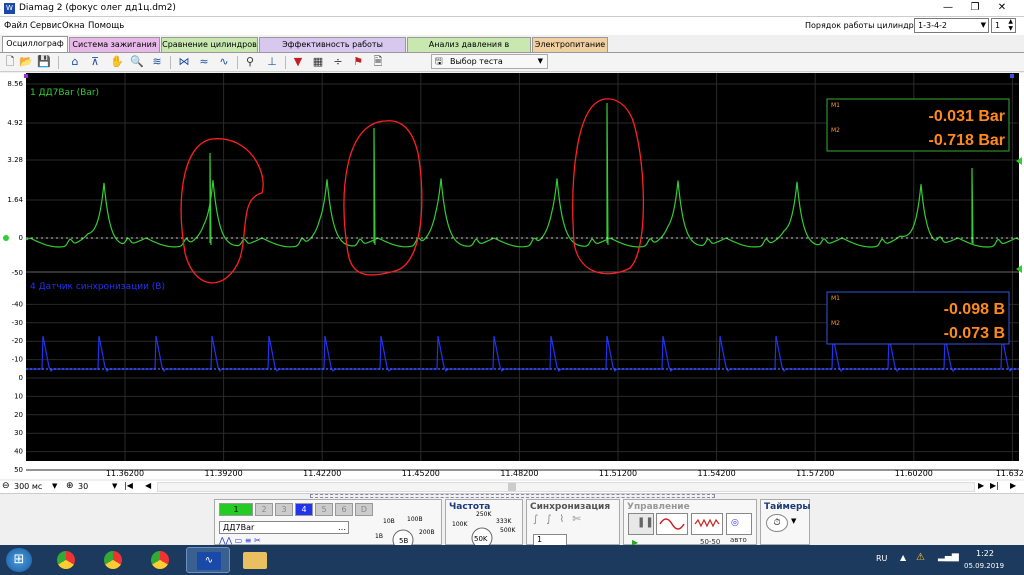 Image resolution: width=1024 pixels, height=575 pixels. What do you see at coordinates (1012, 76) in the screenshot?
I see `cursor-marker-right` at bounding box center [1012, 76].